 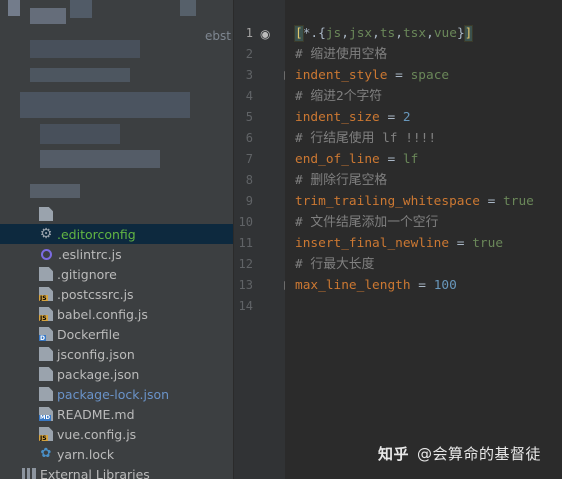 What do you see at coordinates (116, 334) in the screenshot?
I see `tree-item: Dockerfile` at bounding box center [116, 334].